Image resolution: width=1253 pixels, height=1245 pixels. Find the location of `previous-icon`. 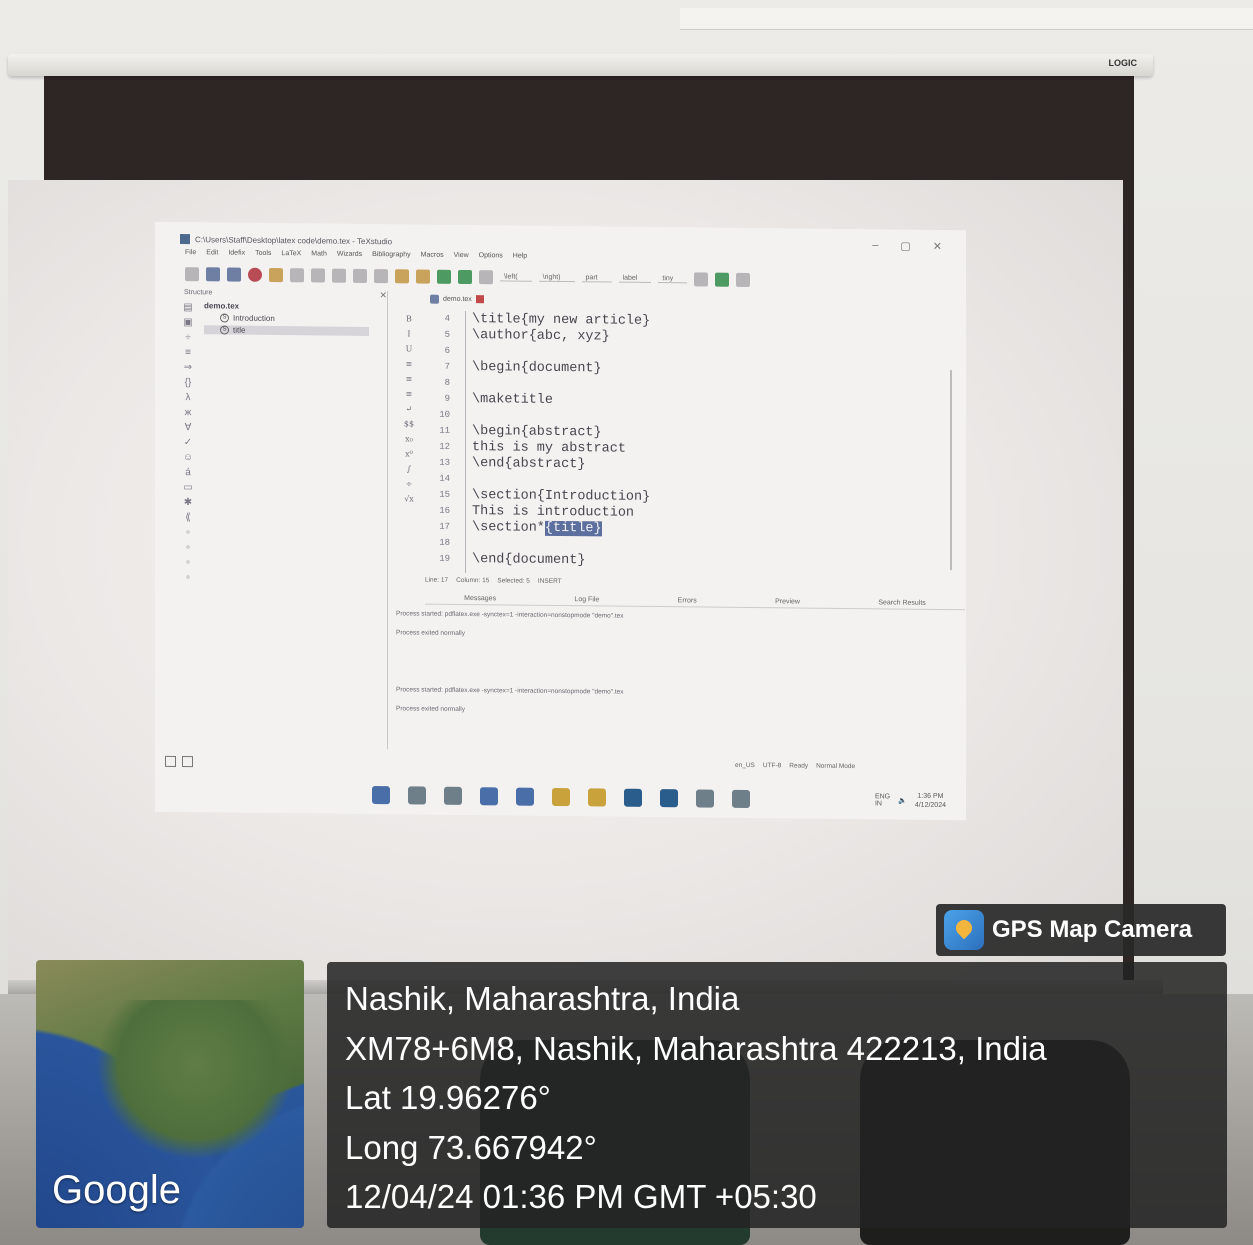

previous-icon is located at coordinates (402, 276).